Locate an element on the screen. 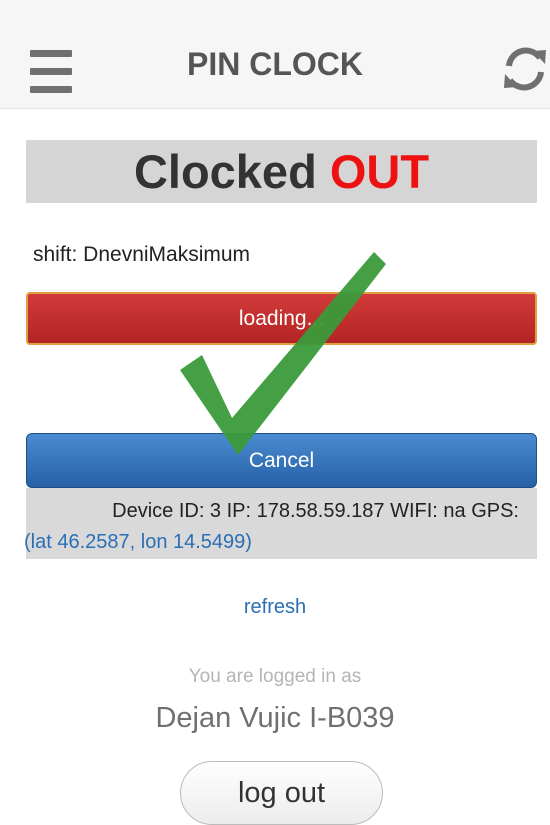 The width and height of the screenshot is (550, 825). checkmark-icon is located at coordinates (283, 353).